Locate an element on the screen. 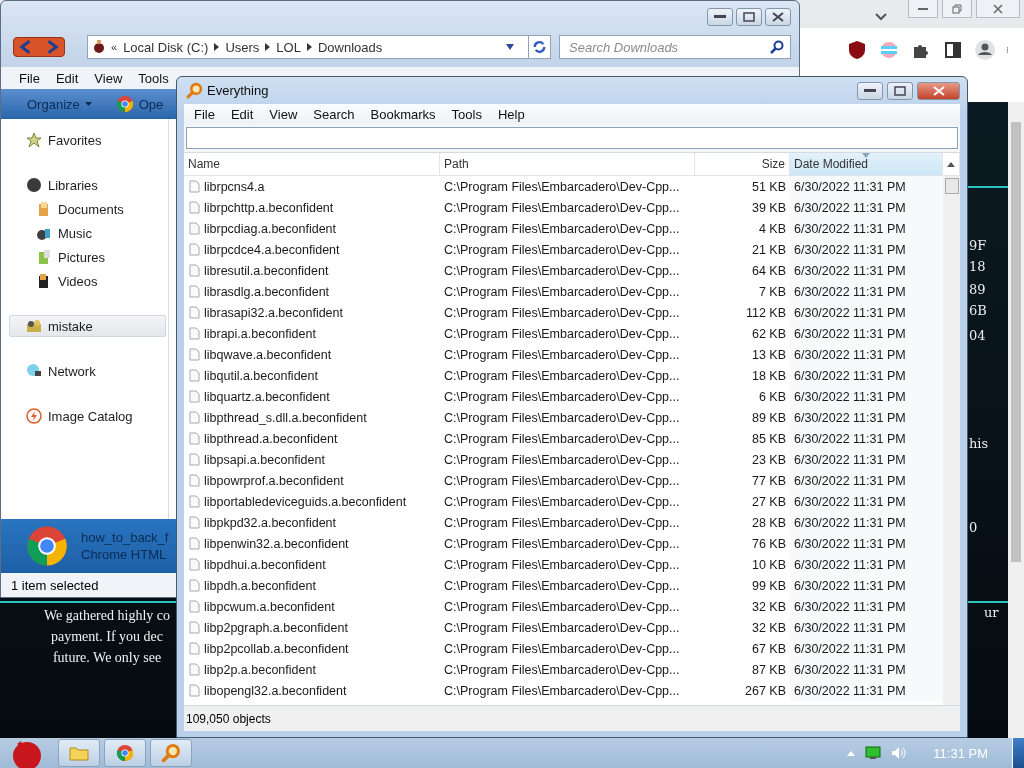 This screenshot has width=1024, height=768. pictures-icon is located at coordinates (44, 257).